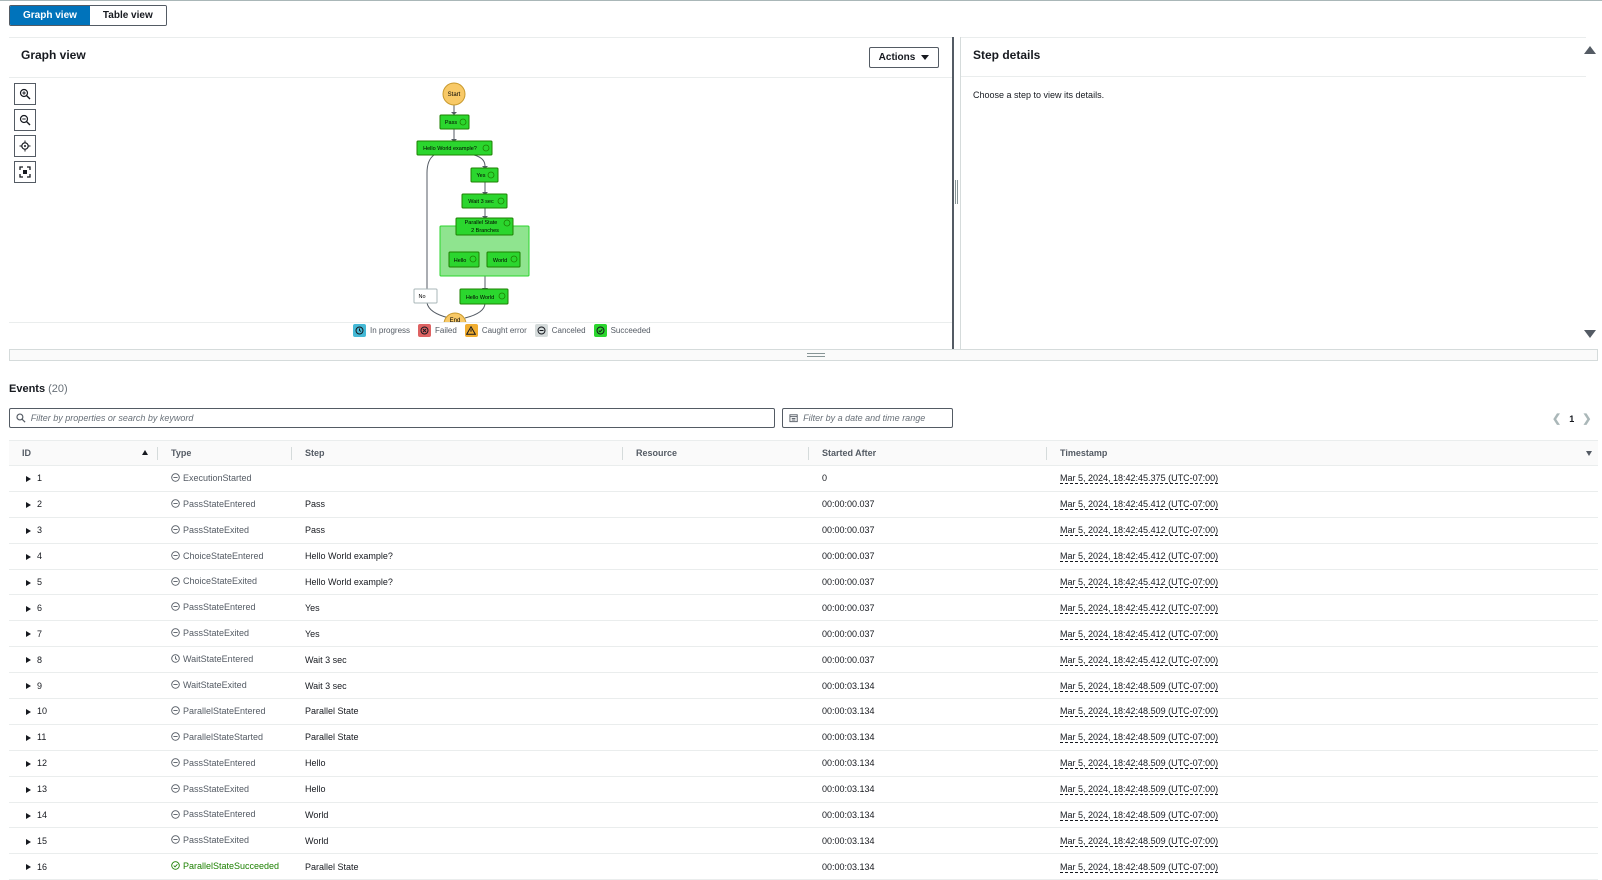 This screenshot has width=1602, height=880. What do you see at coordinates (1590, 50) in the screenshot?
I see `scroll-up-arrow-icon` at bounding box center [1590, 50].